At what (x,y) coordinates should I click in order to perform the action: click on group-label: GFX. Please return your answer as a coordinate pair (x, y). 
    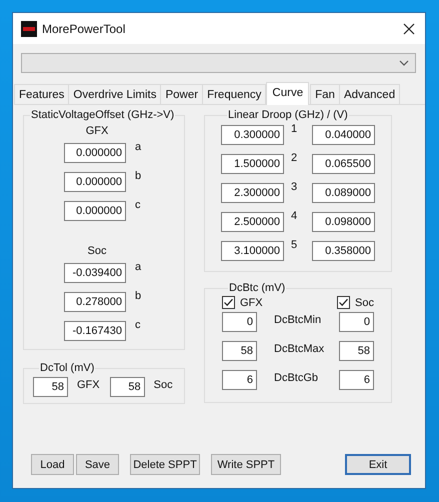
    Looking at the image, I should click on (97, 131).